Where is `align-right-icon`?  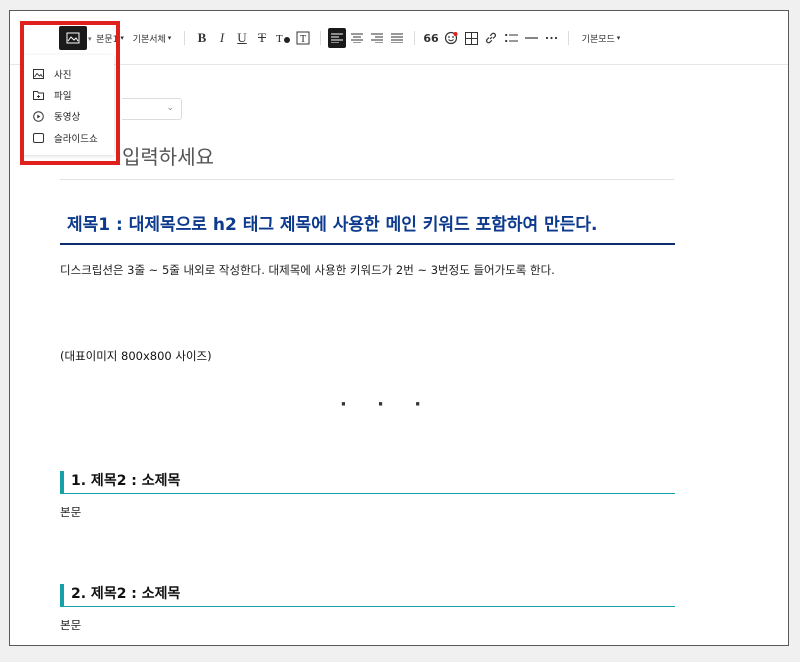 align-right-icon is located at coordinates (377, 38).